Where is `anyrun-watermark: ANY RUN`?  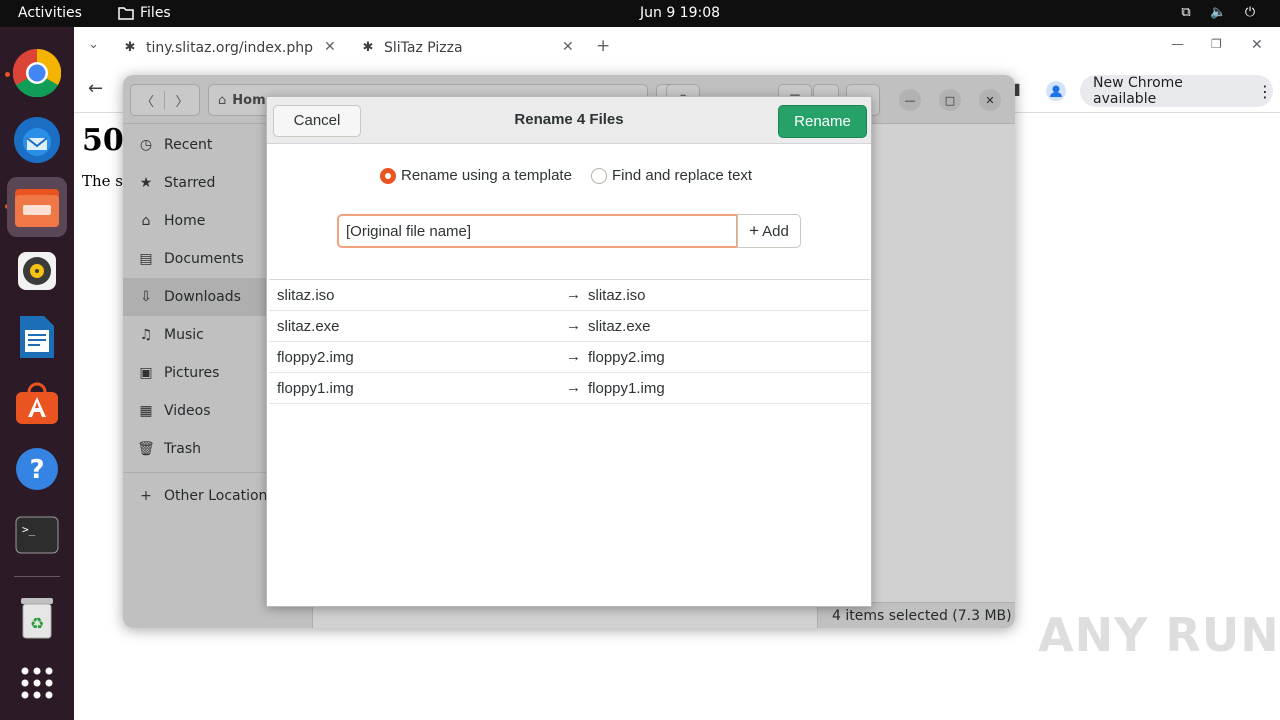
anyrun-watermark: ANY RUN is located at coordinates (1159, 635).